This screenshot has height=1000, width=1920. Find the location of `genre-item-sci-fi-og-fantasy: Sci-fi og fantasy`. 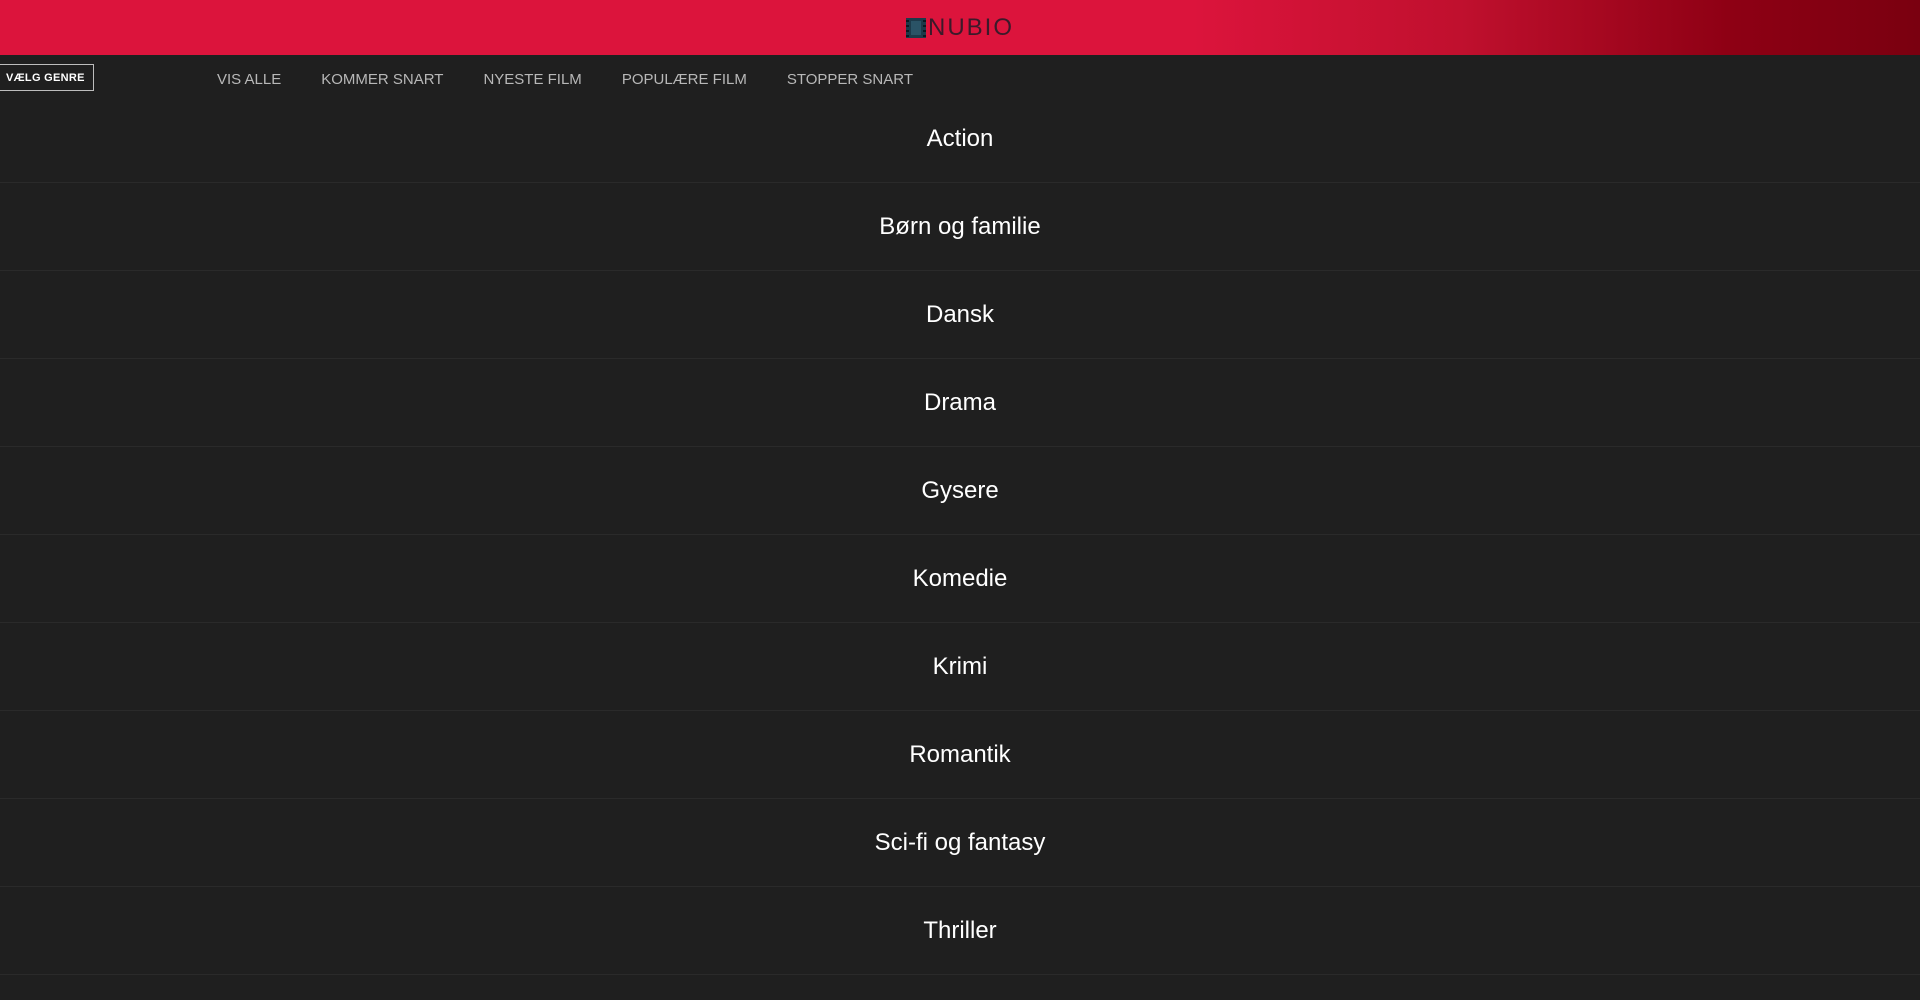

genre-item-sci-fi-og-fantasy: Sci-fi og fantasy is located at coordinates (960, 843).